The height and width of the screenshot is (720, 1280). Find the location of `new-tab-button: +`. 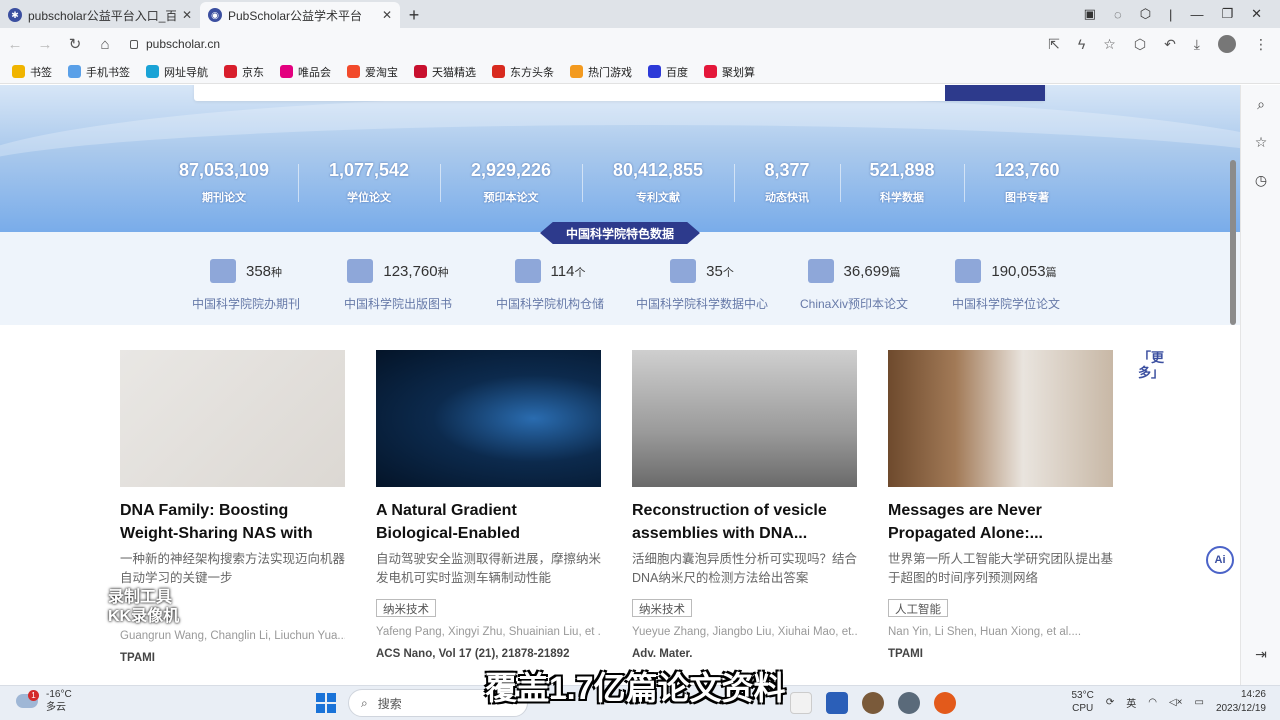

new-tab-button: + is located at coordinates (414, 15).